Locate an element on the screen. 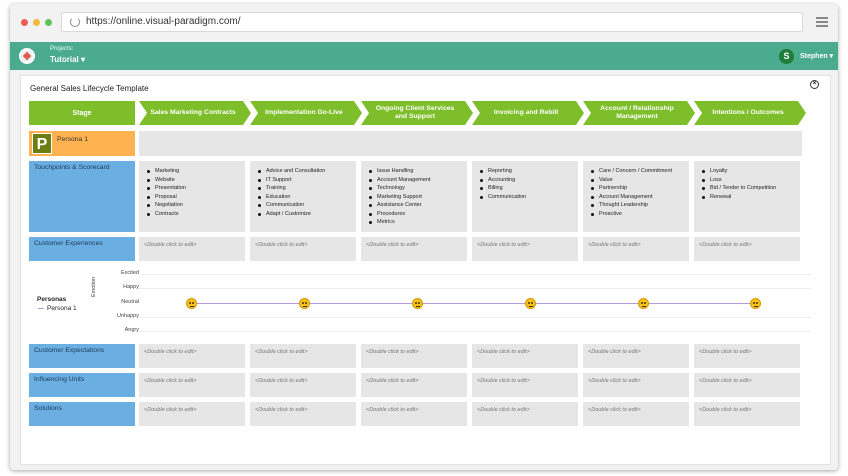 This screenshot has height=476, width=848. legend-item-label: Persona 1 is located at coordinates (62, 308).